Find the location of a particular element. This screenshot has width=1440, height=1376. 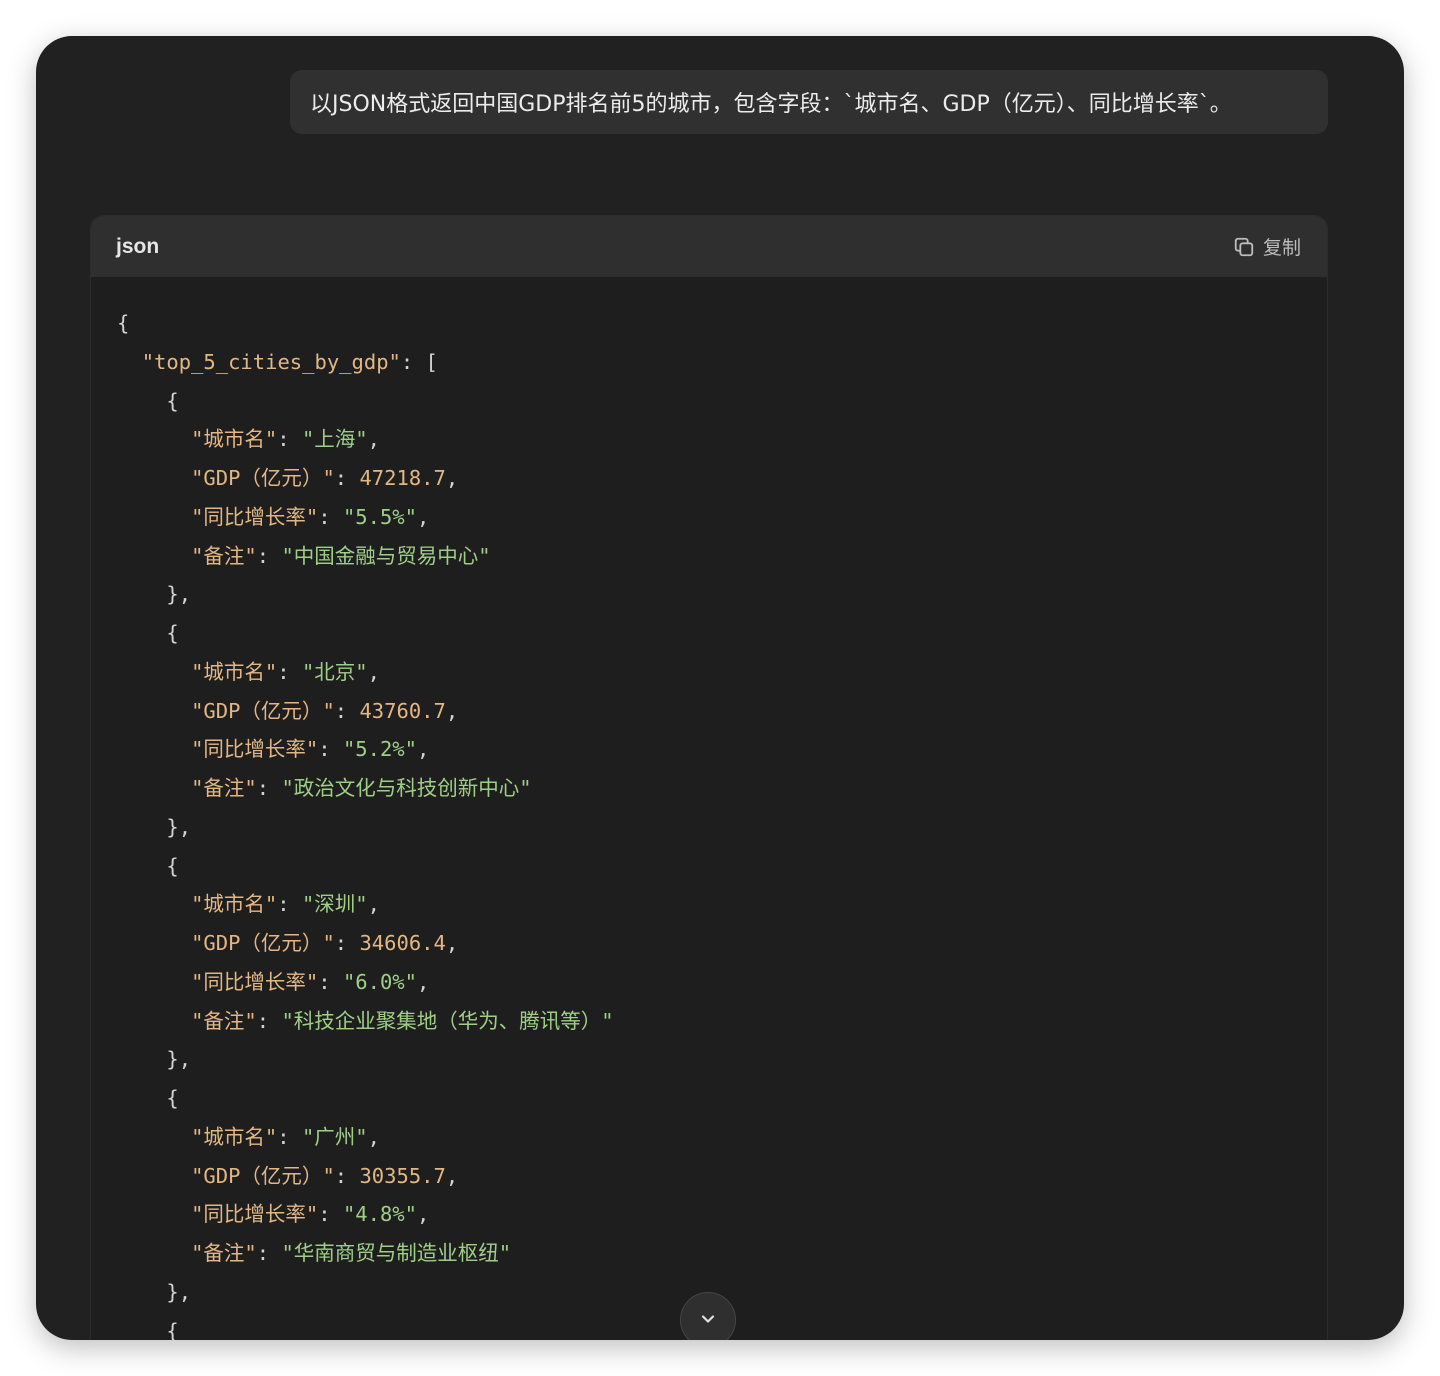

json-value-note: 中国金融与贸易中心 is located at coordinates (386, 555).